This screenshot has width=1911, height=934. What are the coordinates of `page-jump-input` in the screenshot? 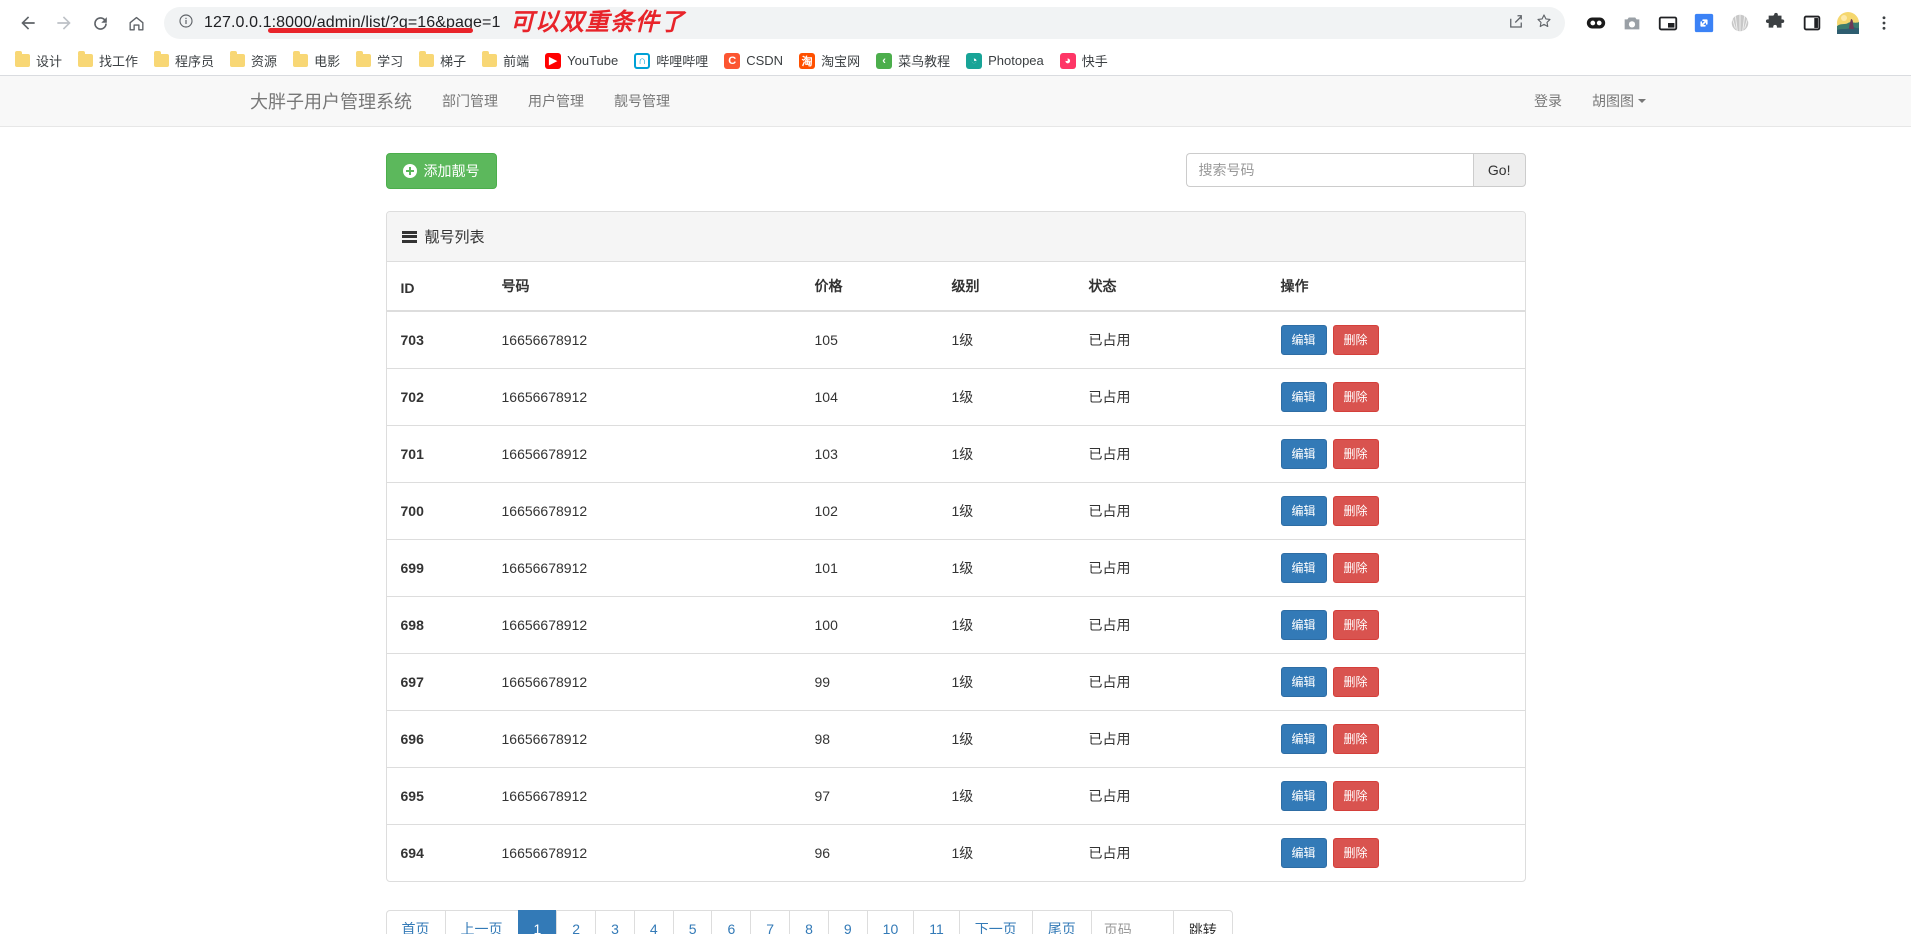 It's located at (1131, 922).